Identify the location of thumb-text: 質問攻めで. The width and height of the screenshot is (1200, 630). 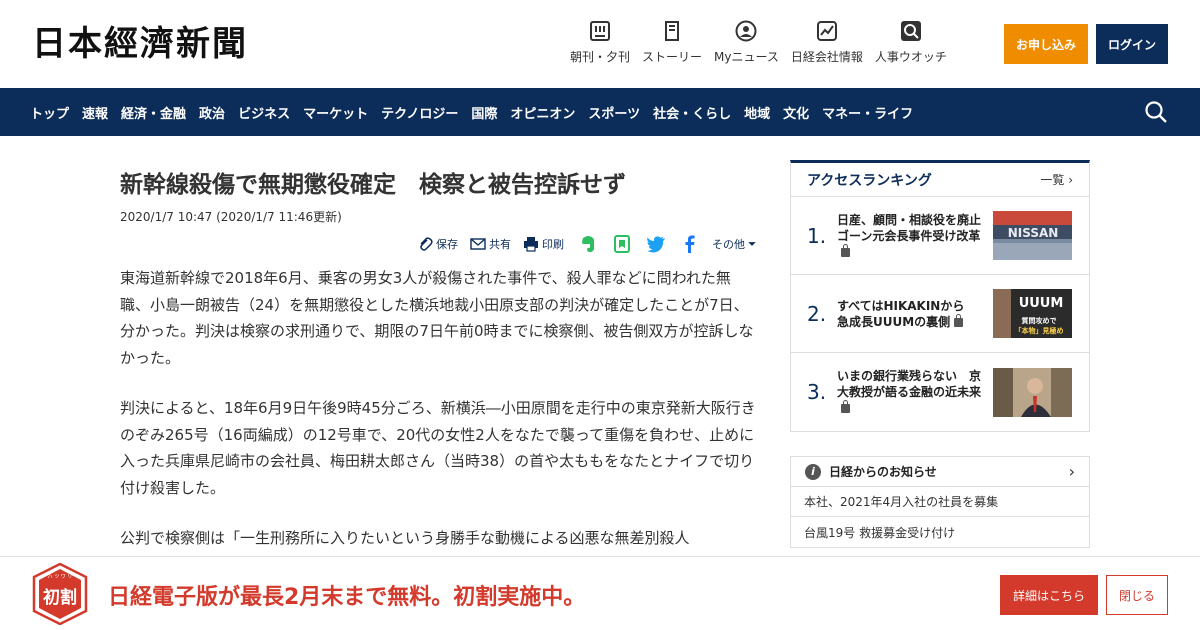
(1039, 320).